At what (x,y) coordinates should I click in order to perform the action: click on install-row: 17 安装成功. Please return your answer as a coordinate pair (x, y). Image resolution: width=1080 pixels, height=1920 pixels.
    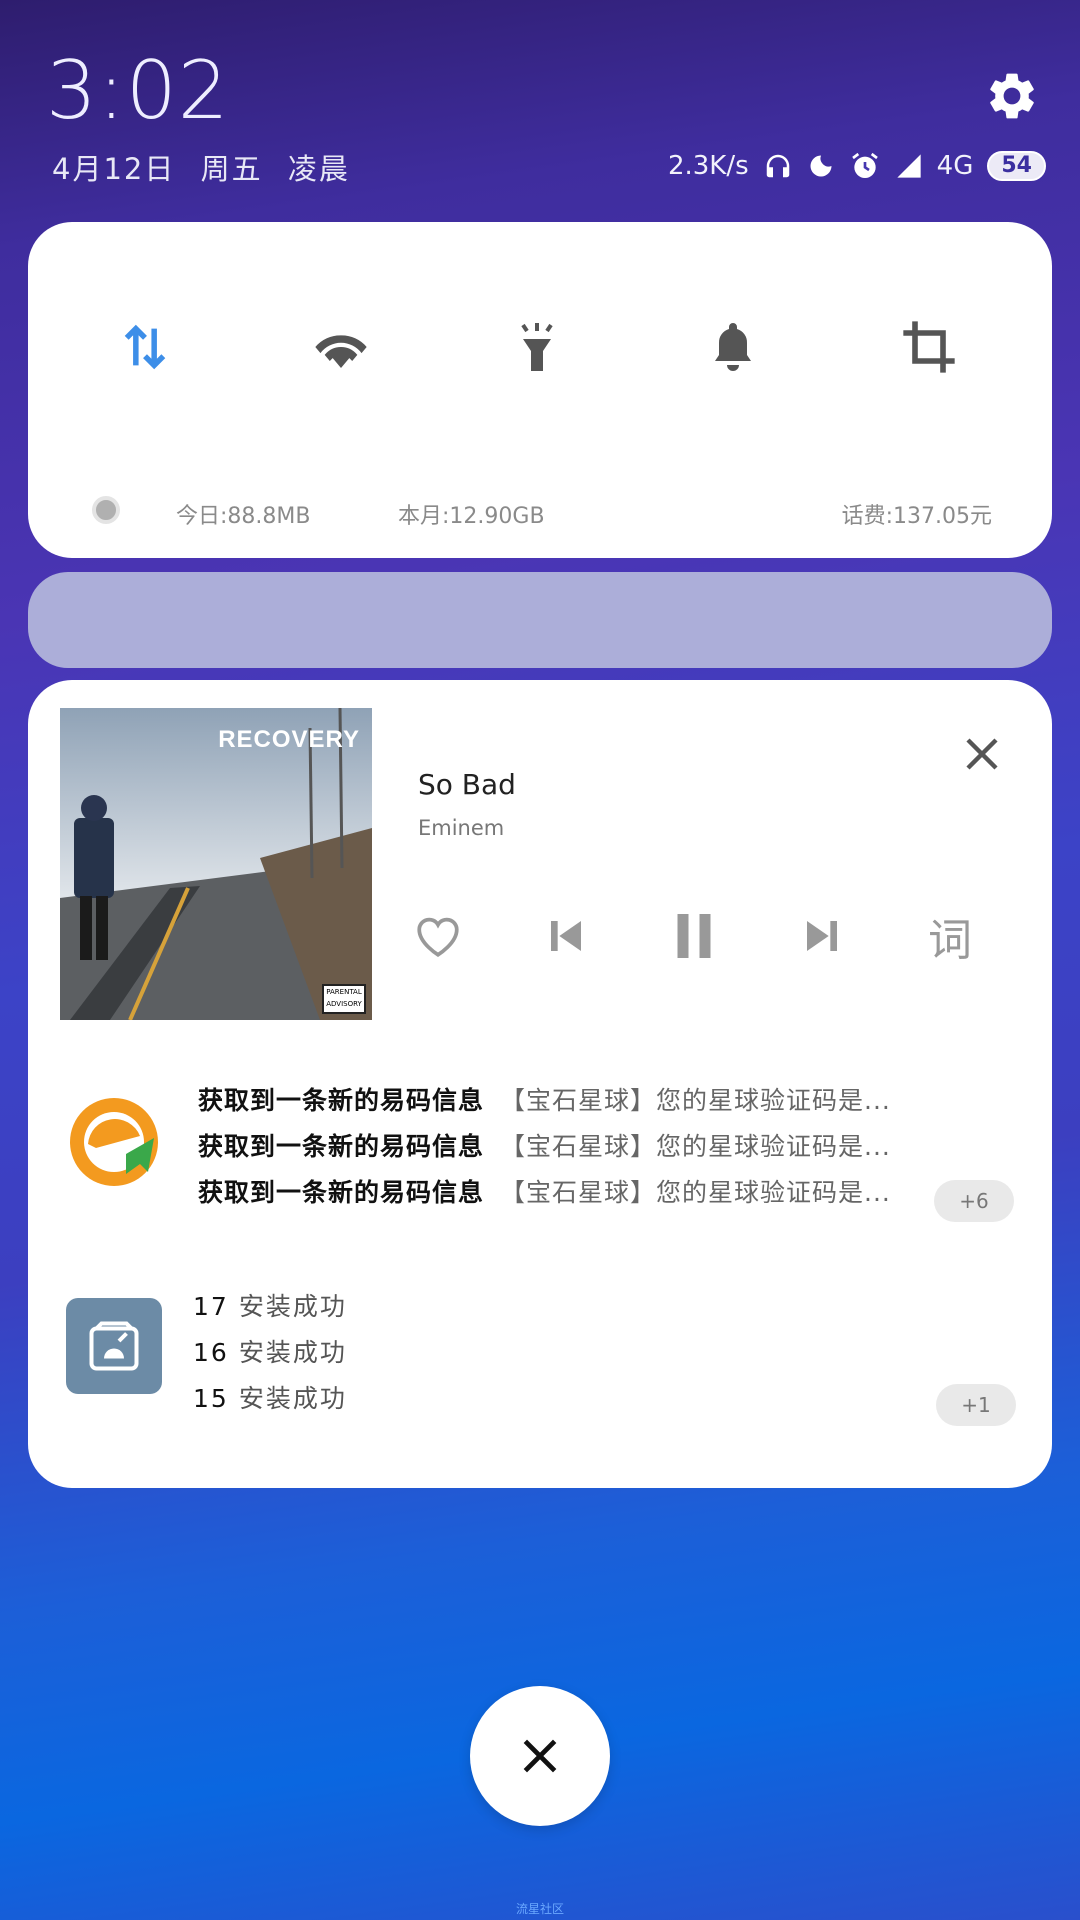
    Looking at the image, I should click on (270, 1307).